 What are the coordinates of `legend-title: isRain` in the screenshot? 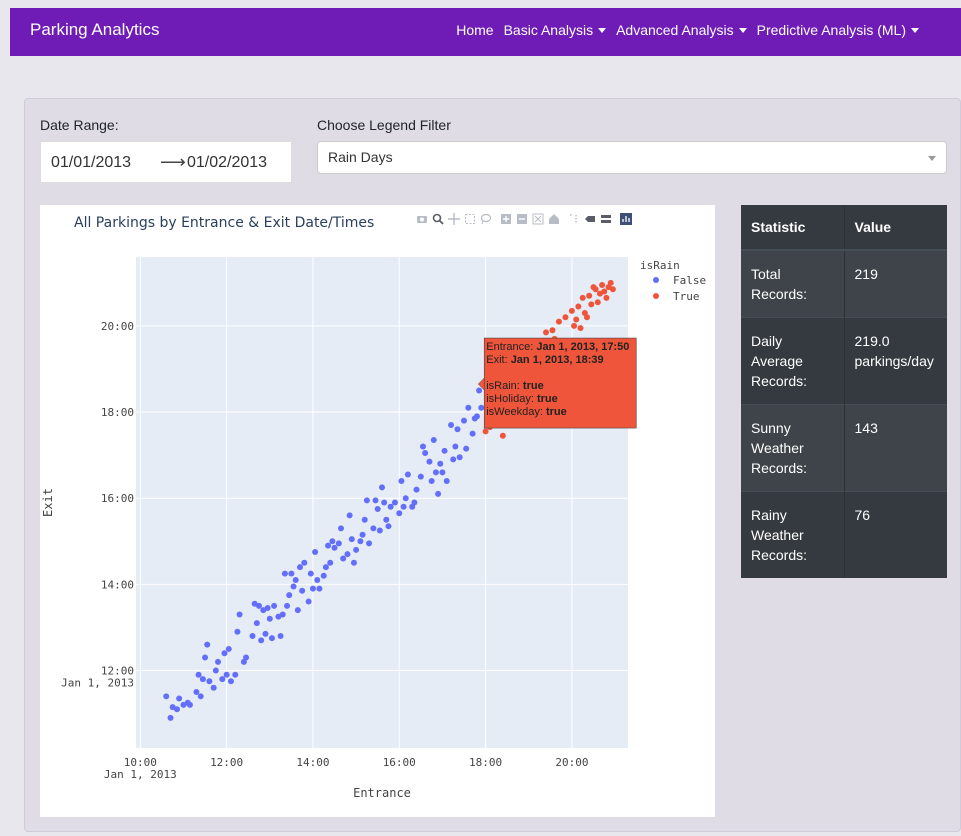 It's located at (660, 265).